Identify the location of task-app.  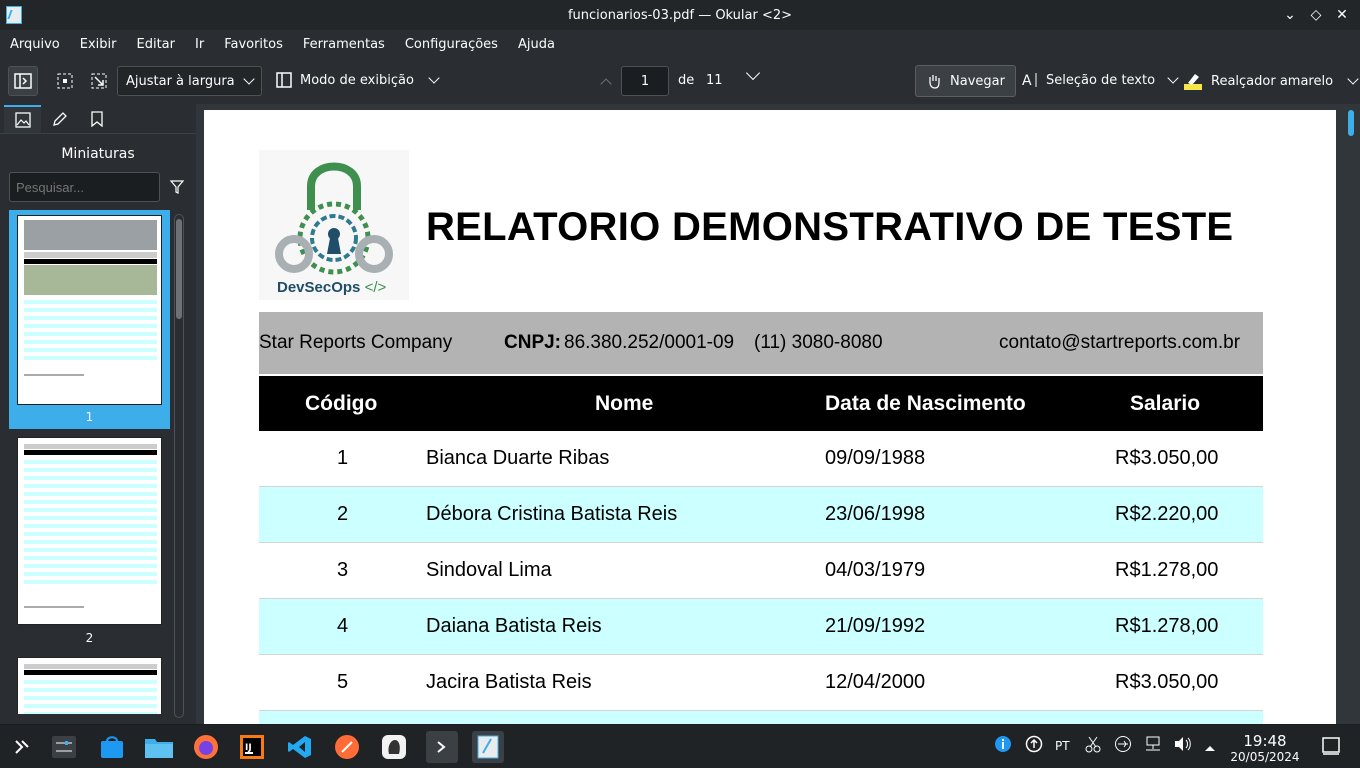
(394, 747).